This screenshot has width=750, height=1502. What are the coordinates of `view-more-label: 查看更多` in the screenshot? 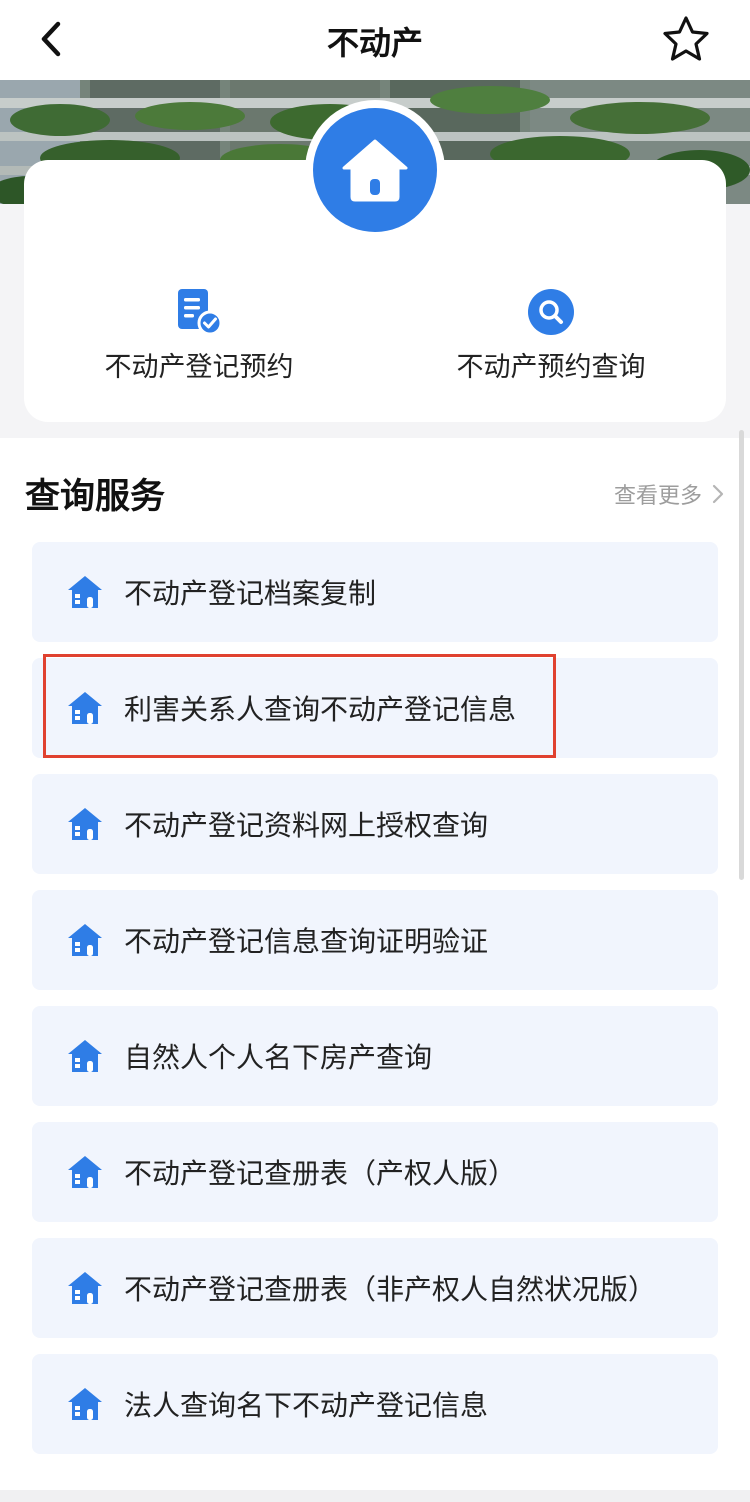 It's located at (657, 496).